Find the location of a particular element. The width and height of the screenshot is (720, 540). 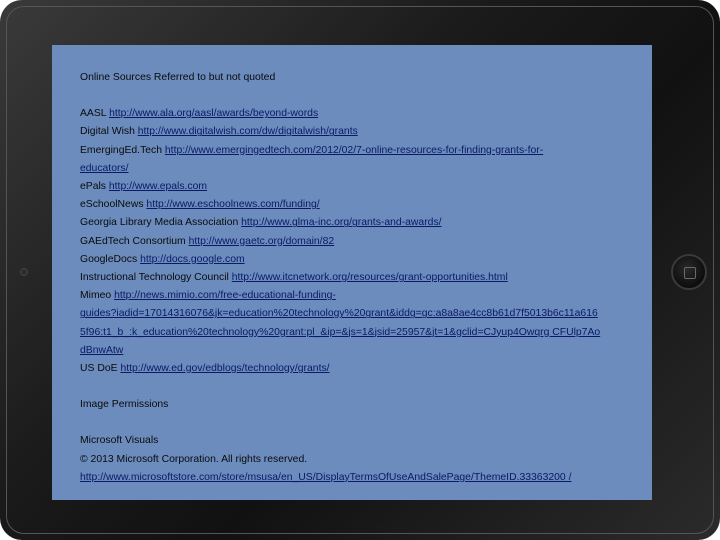

source-link: educators/ is located at coordinates (104, 168).